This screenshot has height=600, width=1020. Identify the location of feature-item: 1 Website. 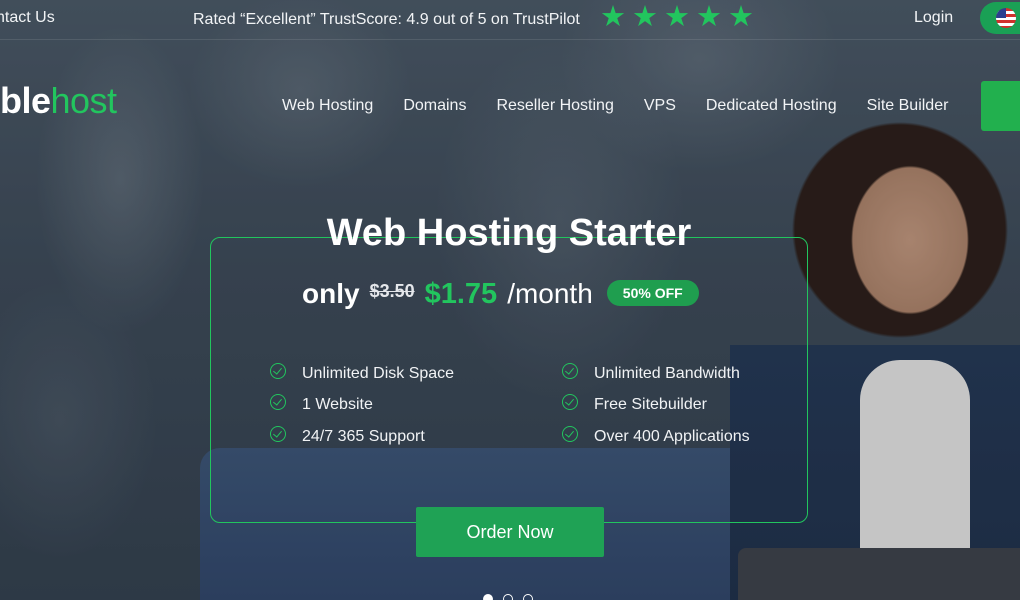
(362, 406).